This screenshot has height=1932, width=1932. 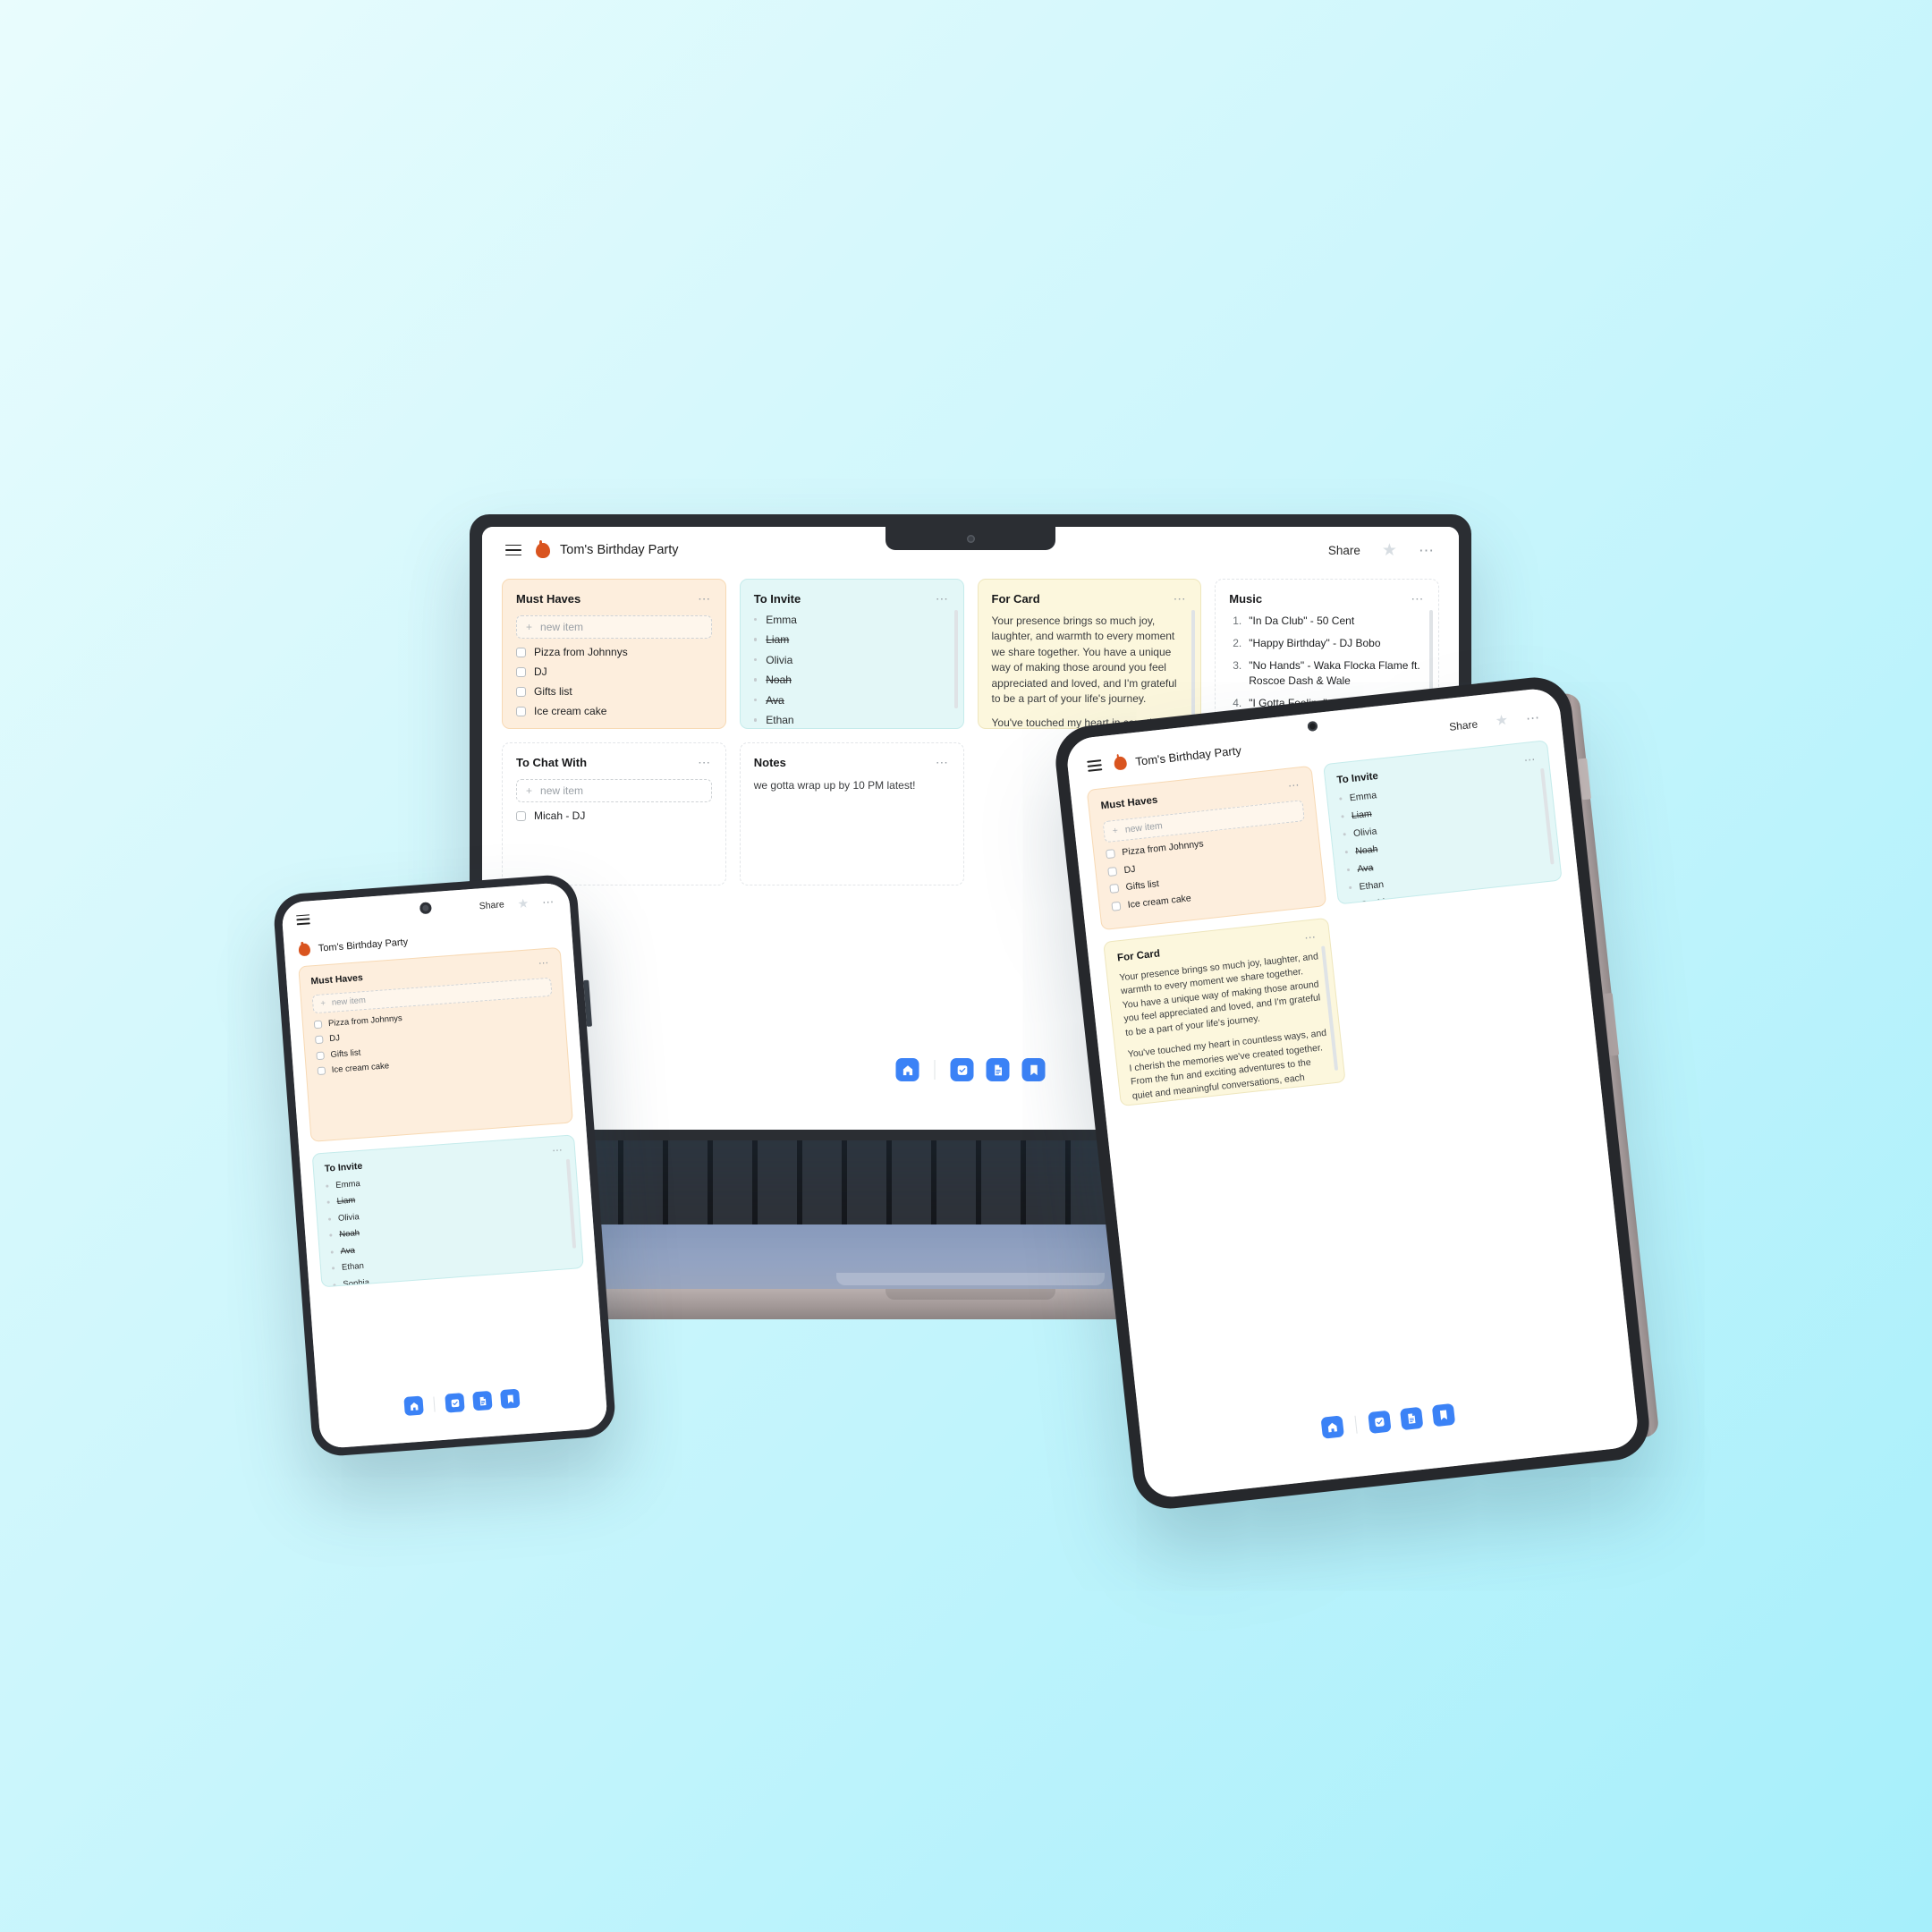 I want to click on invitee-label: Sophia, so click(x=1375, y=900).